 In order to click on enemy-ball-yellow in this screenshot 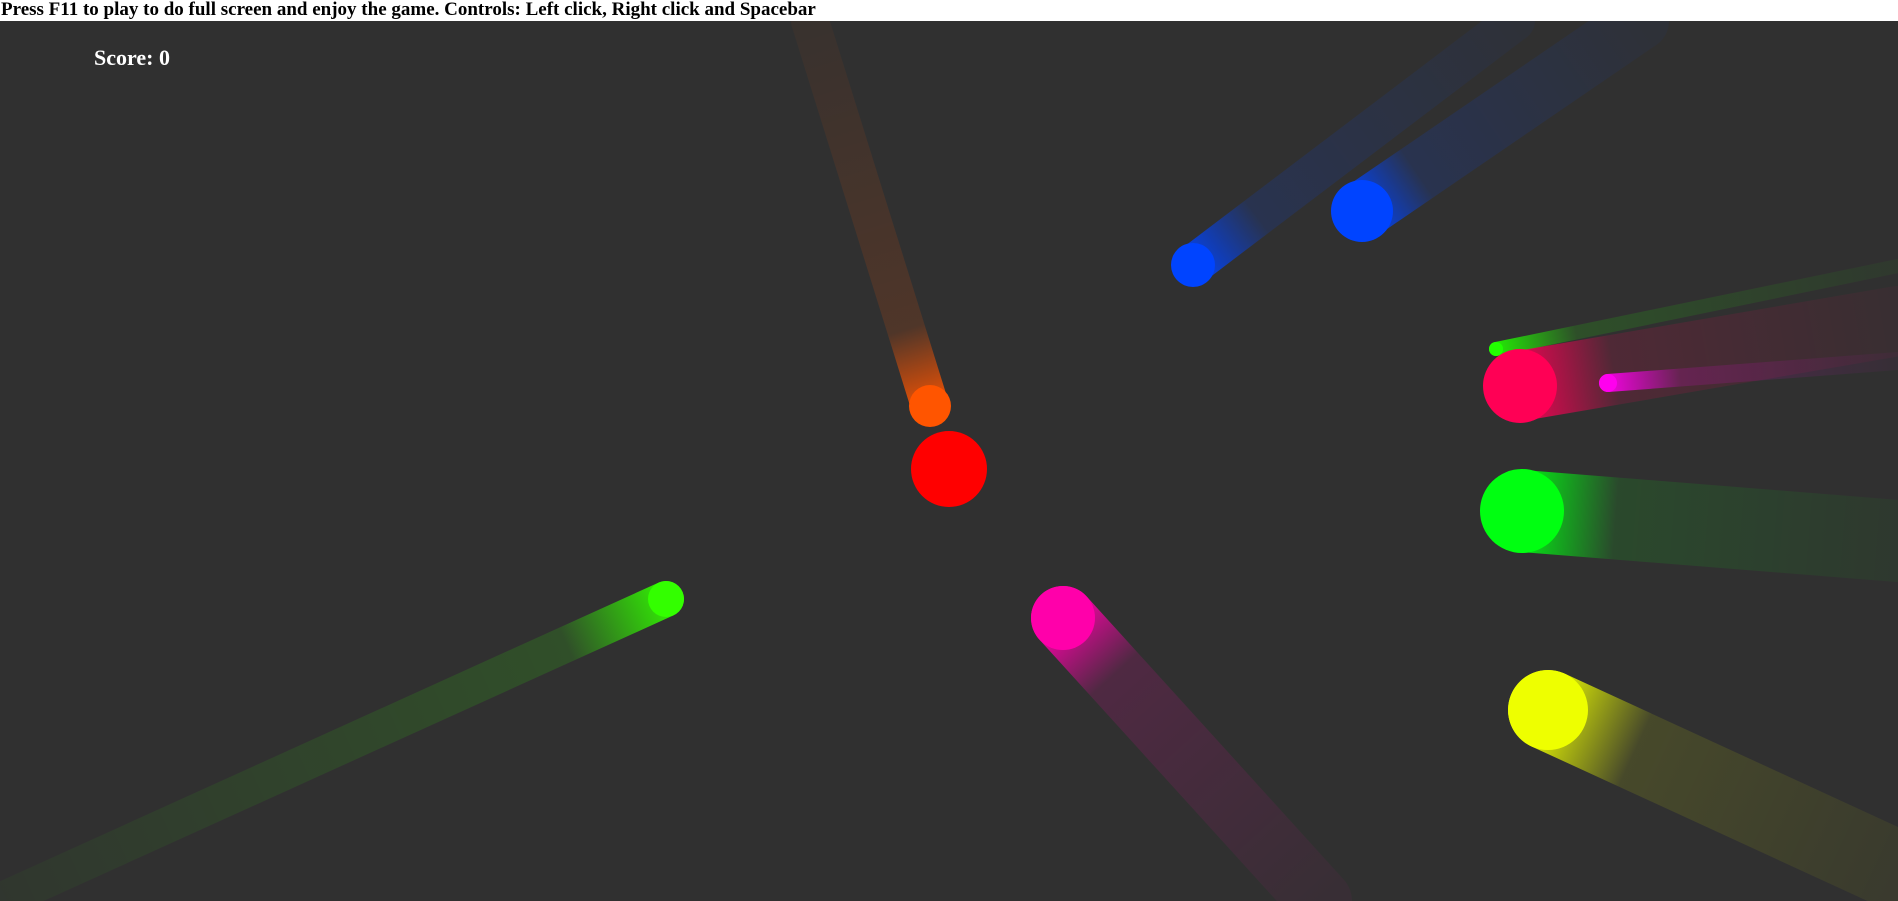, I will do `click(1548, 710)`.